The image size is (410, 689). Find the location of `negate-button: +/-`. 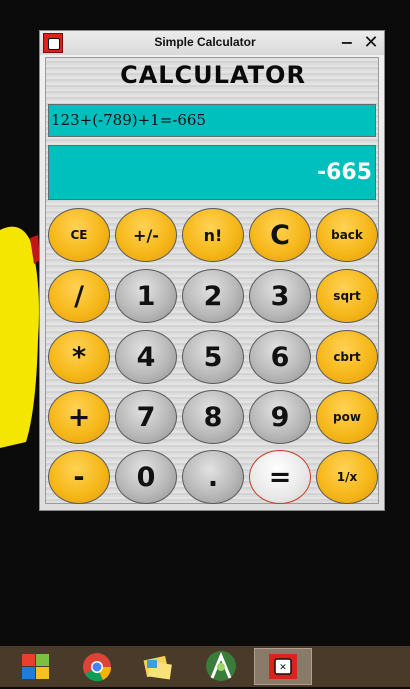

negate-button: +/- is located at coordinates (146, 235).